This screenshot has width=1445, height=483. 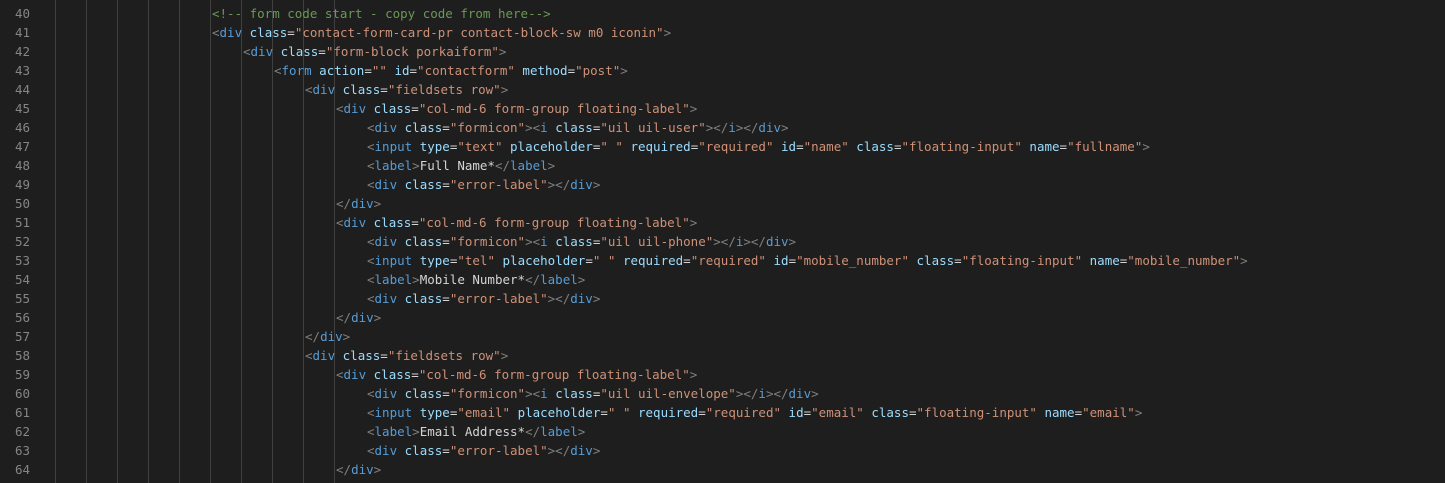 What do you see at coordinates (545, 70) in the screenshot?
I see `code-token: method` at bounding box center [545, 70].